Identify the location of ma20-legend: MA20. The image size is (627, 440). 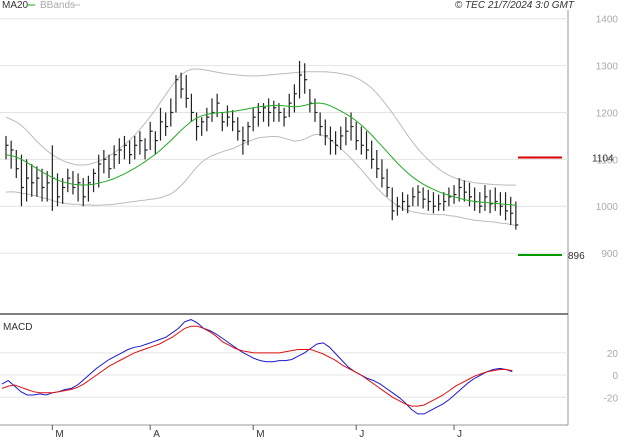
(15, 5).